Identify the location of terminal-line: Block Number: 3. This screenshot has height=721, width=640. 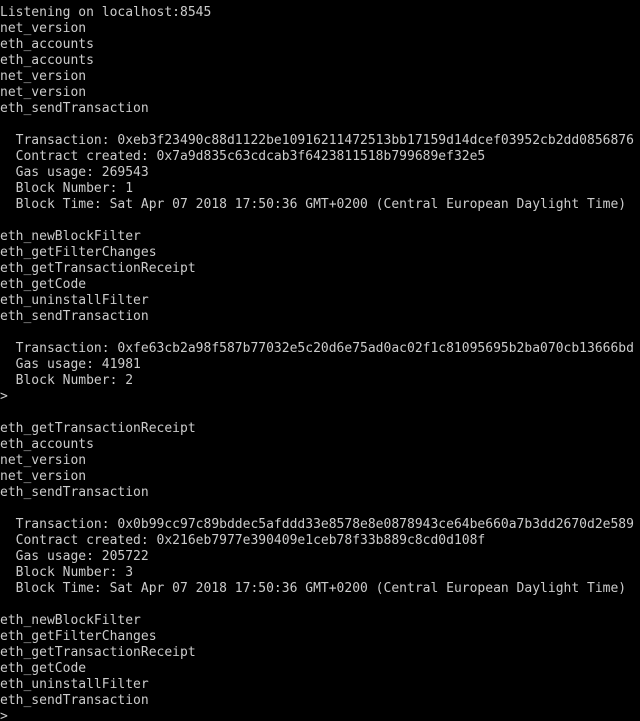
(67, 572).